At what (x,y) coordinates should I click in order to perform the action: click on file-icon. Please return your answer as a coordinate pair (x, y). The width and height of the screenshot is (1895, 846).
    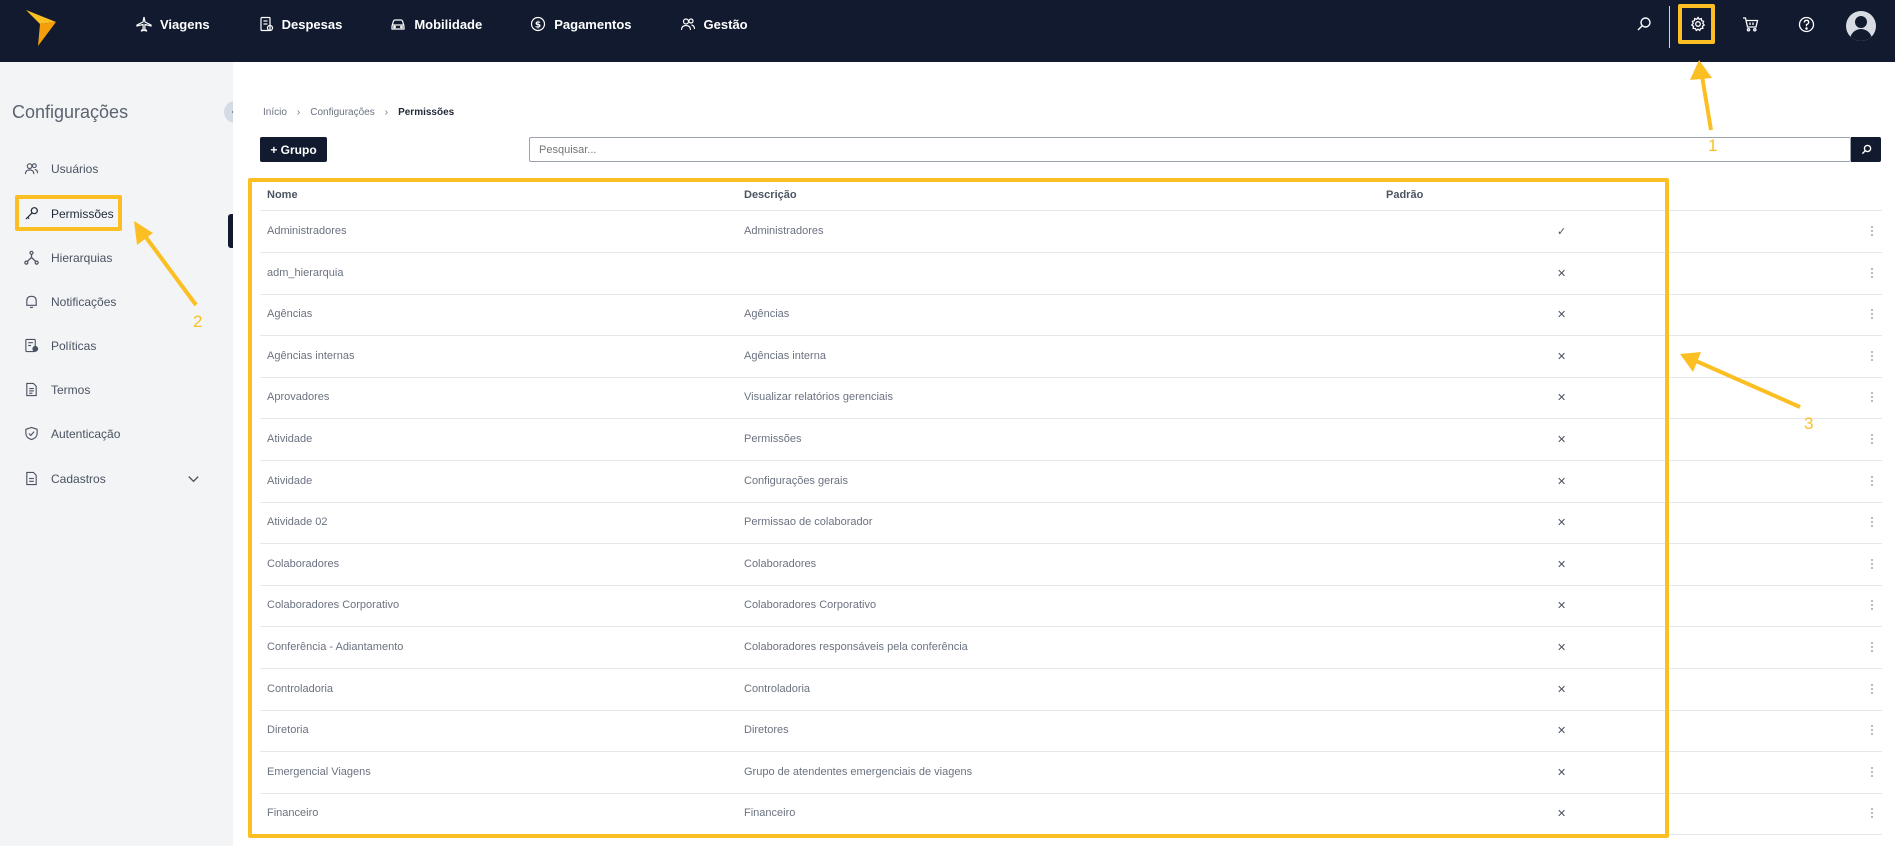
    Looking at the image, I should click on (31, 478).